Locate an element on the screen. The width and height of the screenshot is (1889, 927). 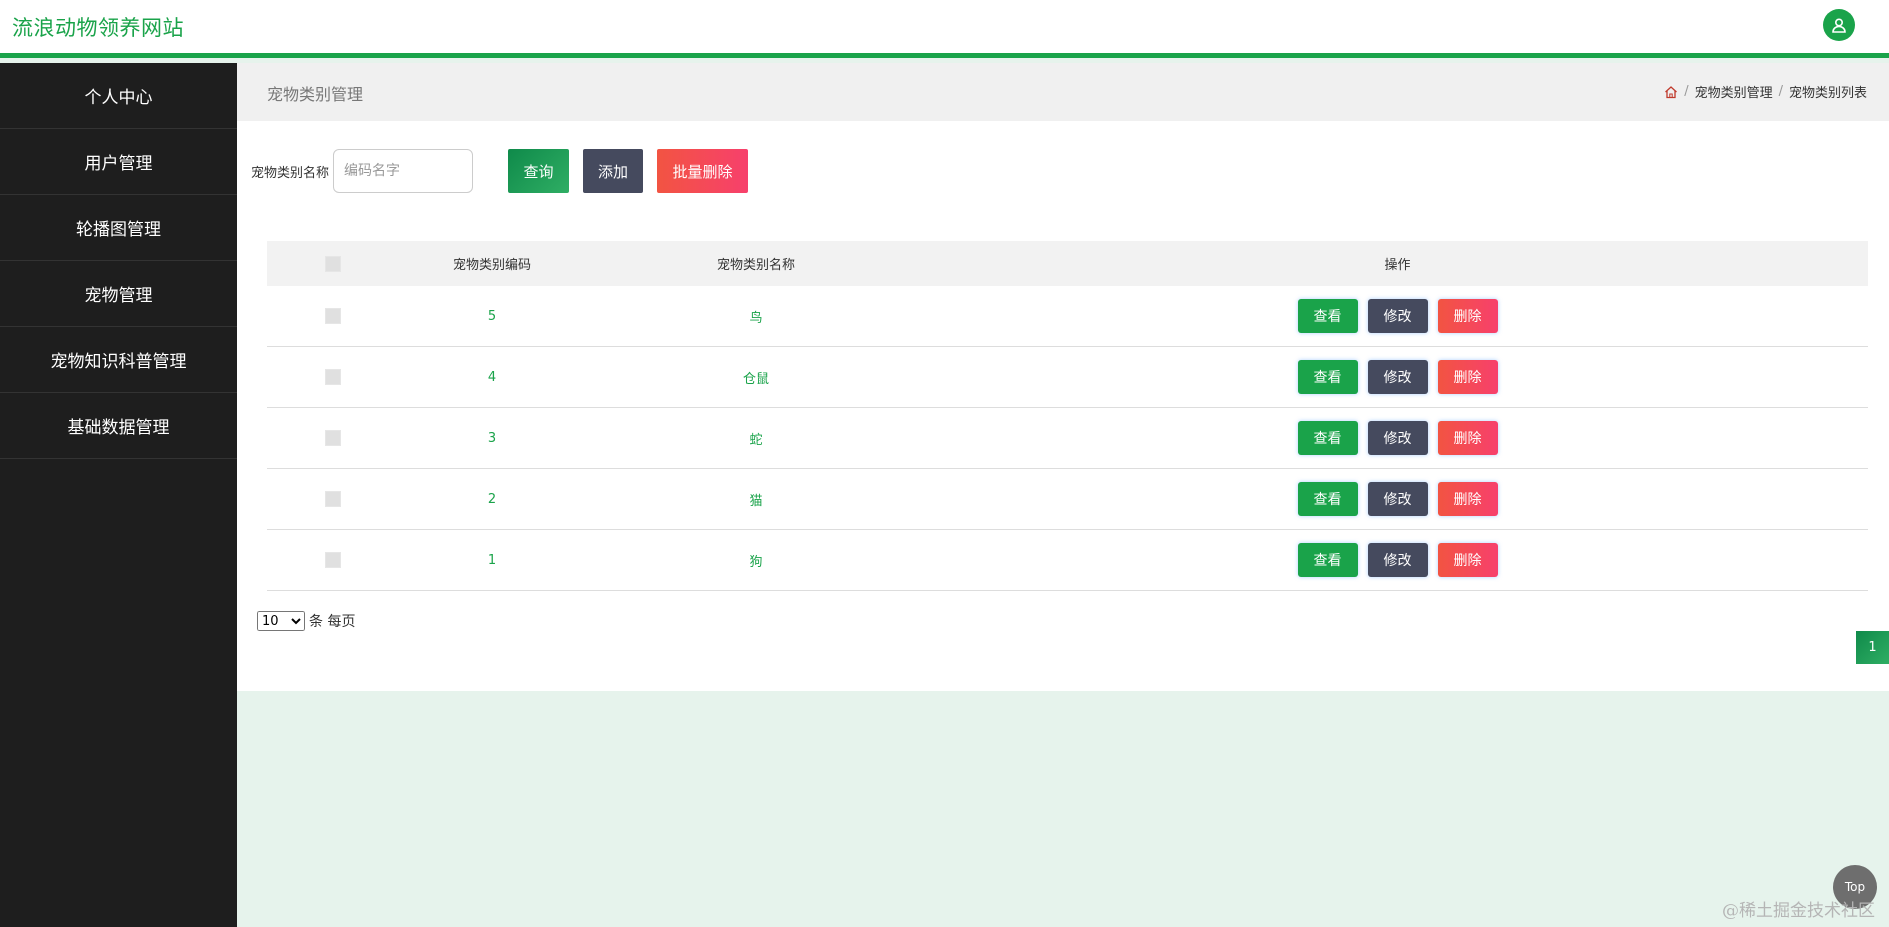
table-header: 宠物类别编码 宠物类别名称 操作 is located at coordinates (1067, 263).